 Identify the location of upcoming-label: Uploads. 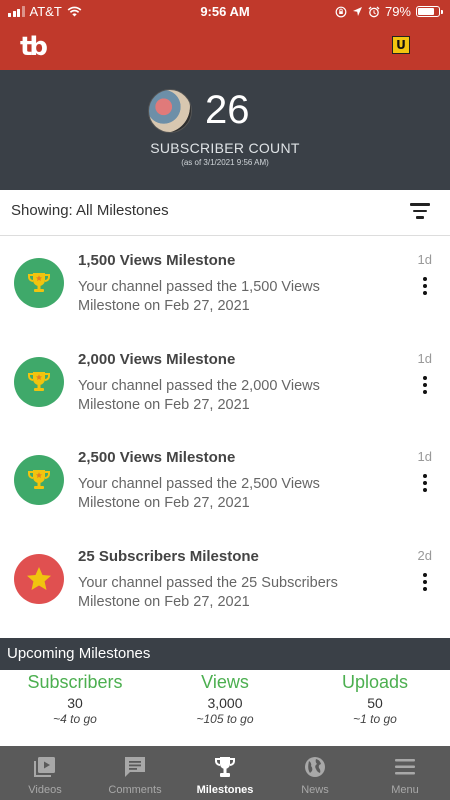
(375, 682).